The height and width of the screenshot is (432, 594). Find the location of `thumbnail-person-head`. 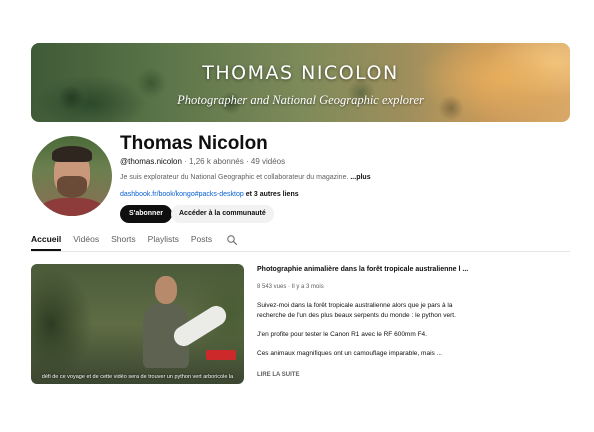

thumbnail-person-head is located at coordinates (166, 290).